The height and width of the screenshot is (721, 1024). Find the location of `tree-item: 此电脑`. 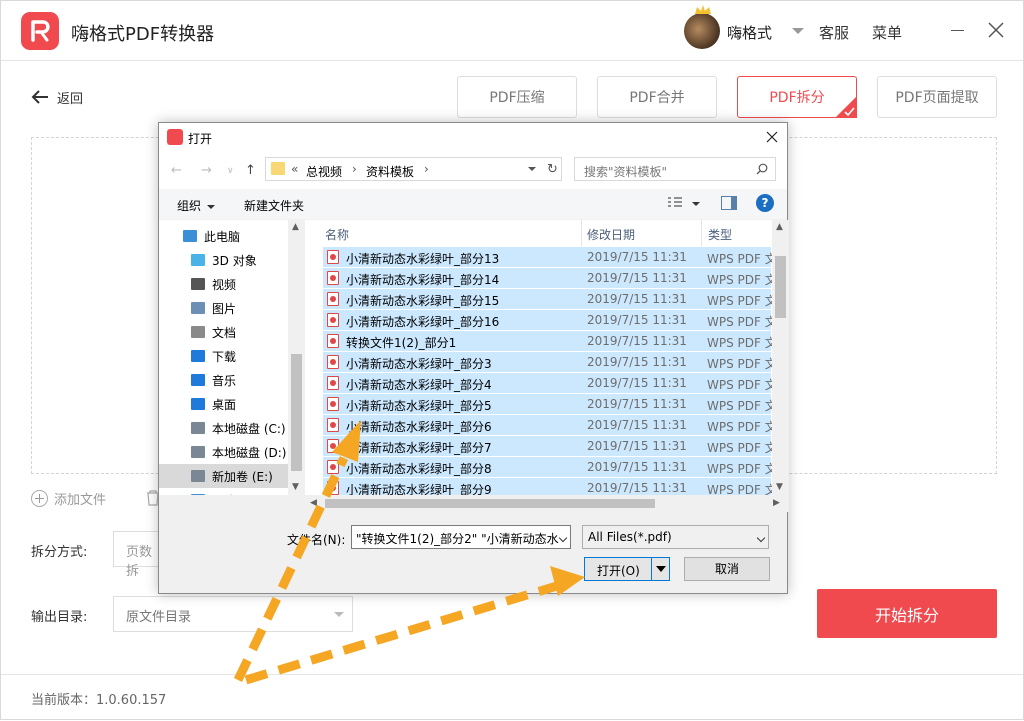

tree-item: 此电脑 is located at coordinates (224, 236).